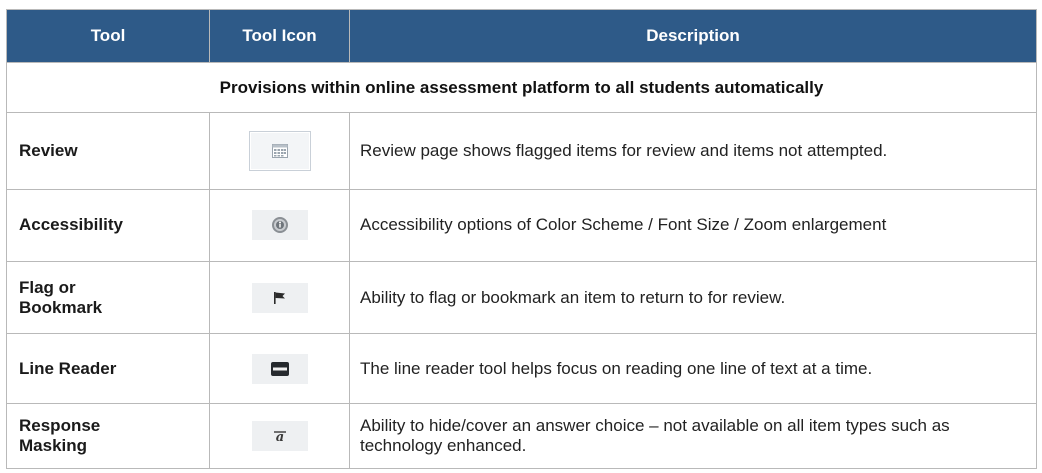 This screenshot has height=473, width=1042. What do you see at coordinates (108, 436) in the screenshot?
I see `tool-name: Response Masking` at bounding box center [108, 436].